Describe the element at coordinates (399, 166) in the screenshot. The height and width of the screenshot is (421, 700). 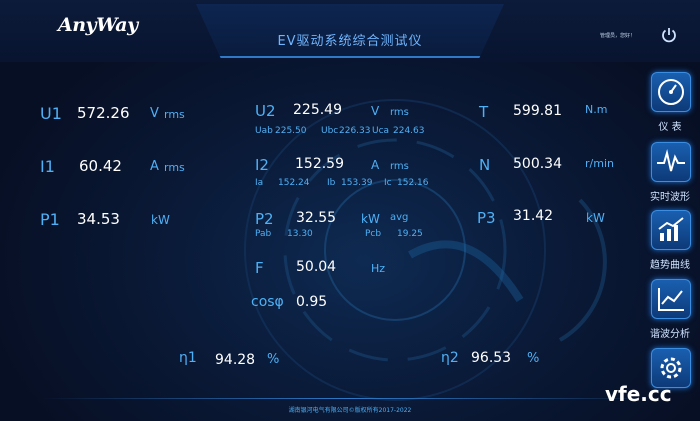
I see `i2-unit-rms: rms` at that location.